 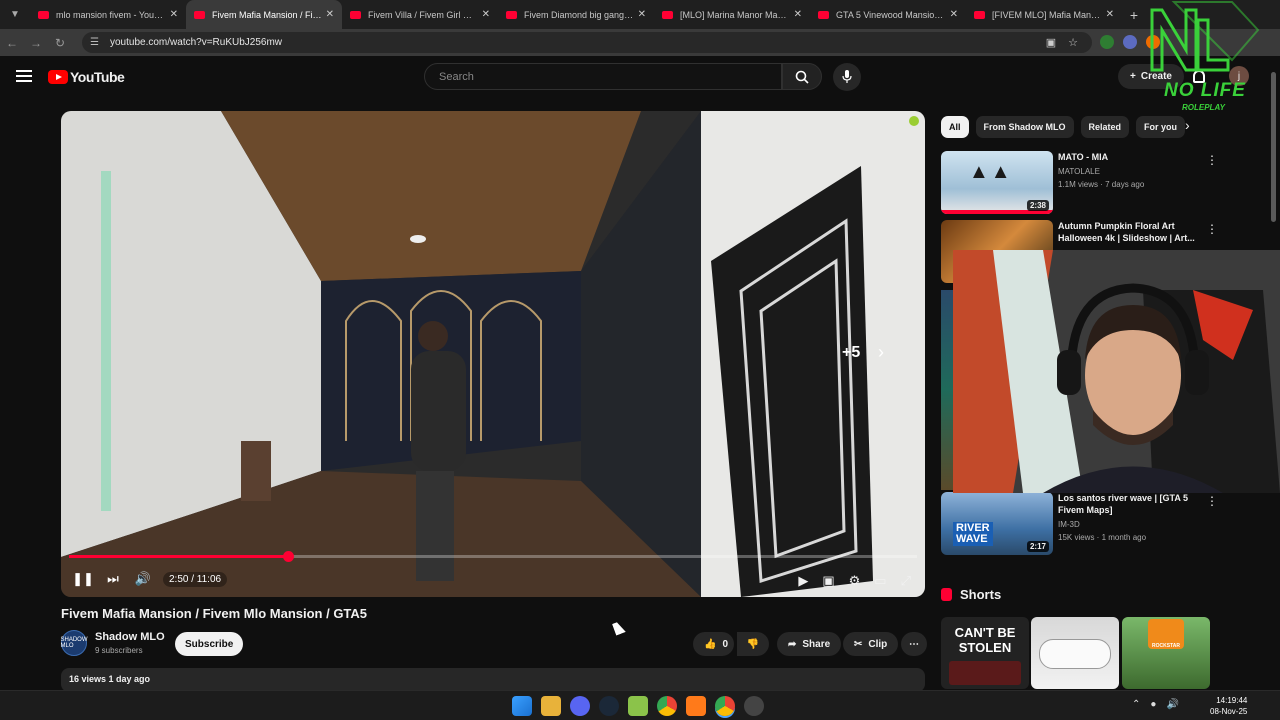 I want to click on video-thumbnail: RIVER WAVE 2:17, so click(x=997, y=523).